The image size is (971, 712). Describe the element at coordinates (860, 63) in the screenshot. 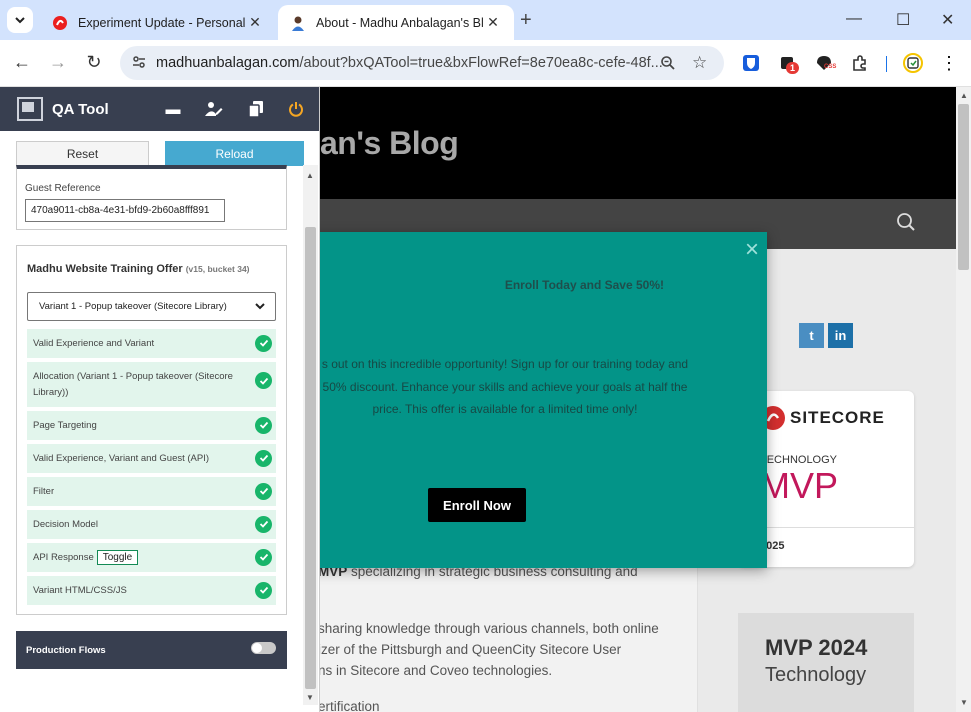

I see `puzzle-extensions-icon` at that location.